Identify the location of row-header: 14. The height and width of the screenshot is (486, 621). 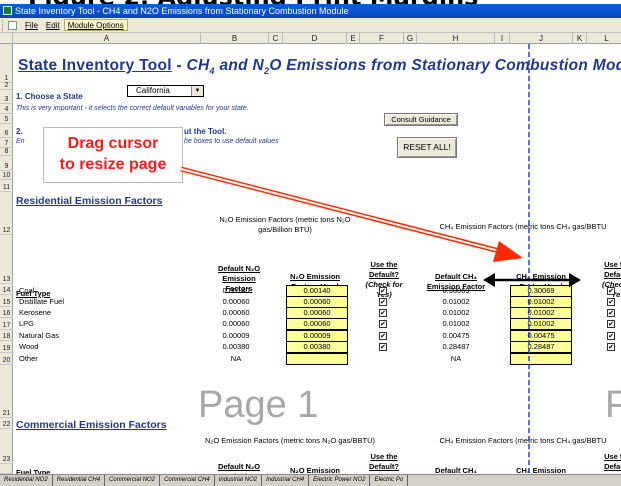
(6, 289).